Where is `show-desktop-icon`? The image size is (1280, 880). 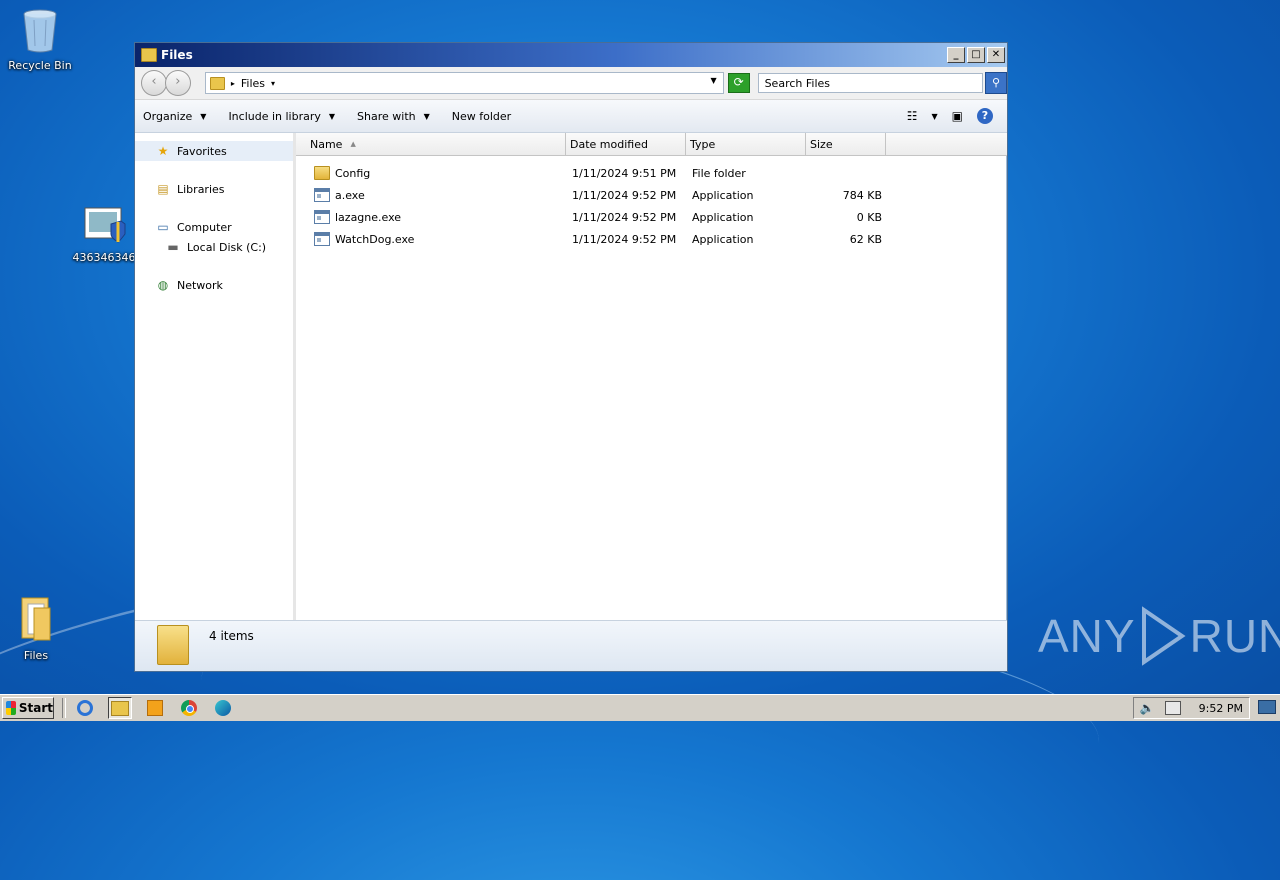
show-desktop-icon is located at coordinates (1267, 707).